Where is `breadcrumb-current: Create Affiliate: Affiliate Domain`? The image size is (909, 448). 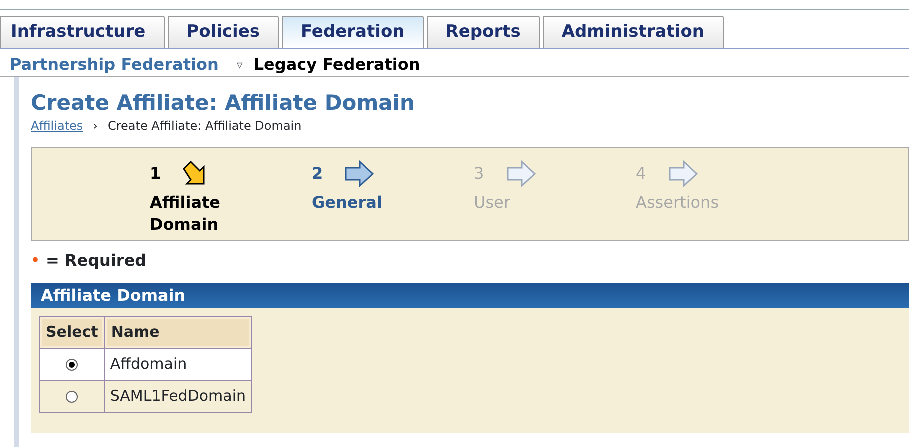
breadcrumb-current: Create Affiliate: Affiliate Domain is located at coordinates (205, 126).